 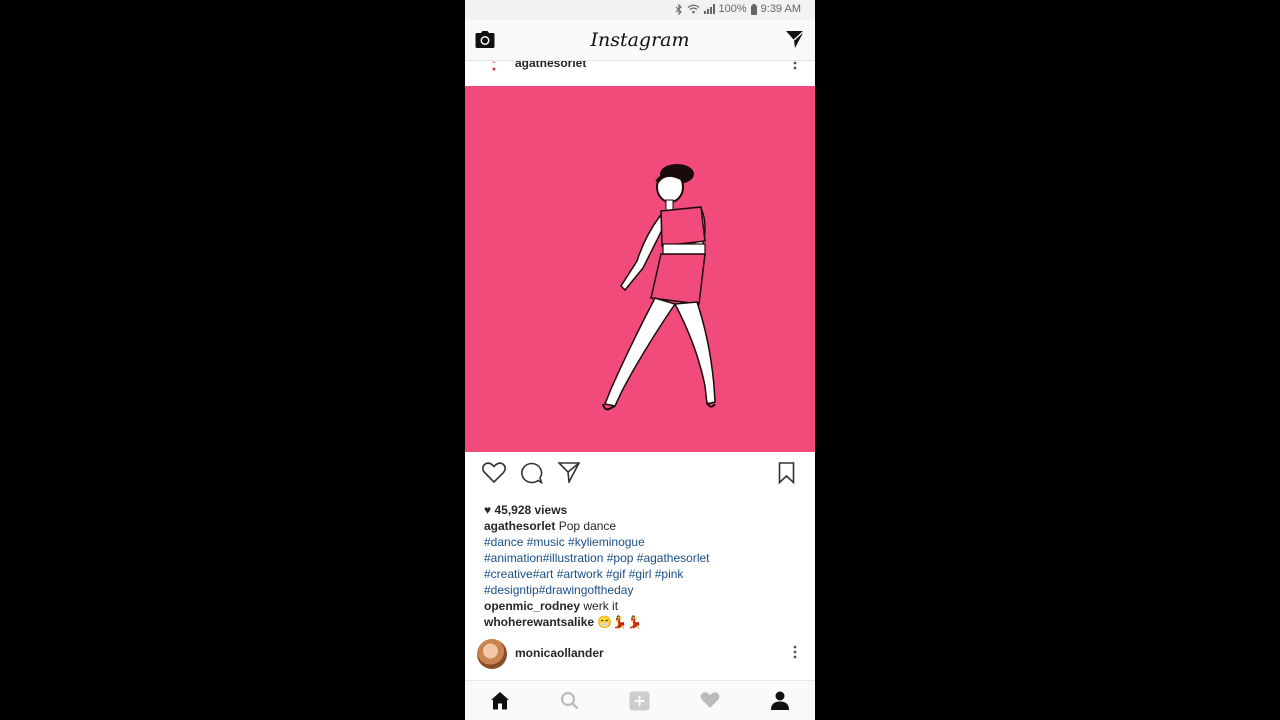 What do you see at coordinates (644, 590) in the screenshot?
I see `hashtag-line: #designtip#drawingoftheday` at bounding box center [644, 590].